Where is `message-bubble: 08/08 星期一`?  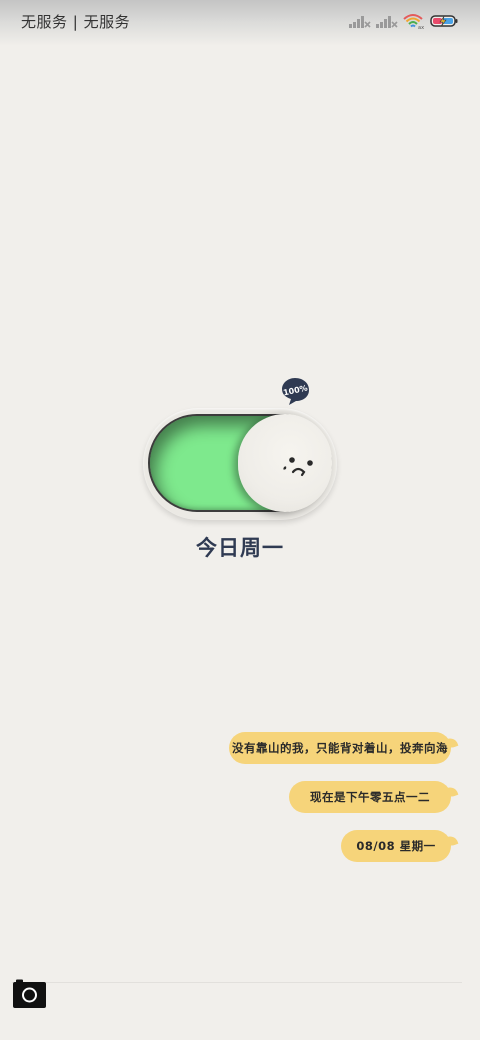 message-bubble: 08/08 星期一 is located at coordinates (396, 846).